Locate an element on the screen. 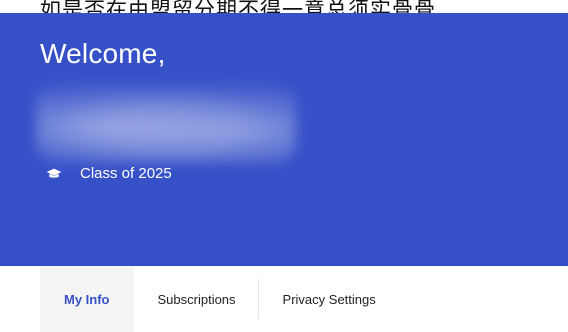 The width and height of the screenshot is (568, 332). tab-subscriptions: Subscriptions is located at coordinates (196, 299).